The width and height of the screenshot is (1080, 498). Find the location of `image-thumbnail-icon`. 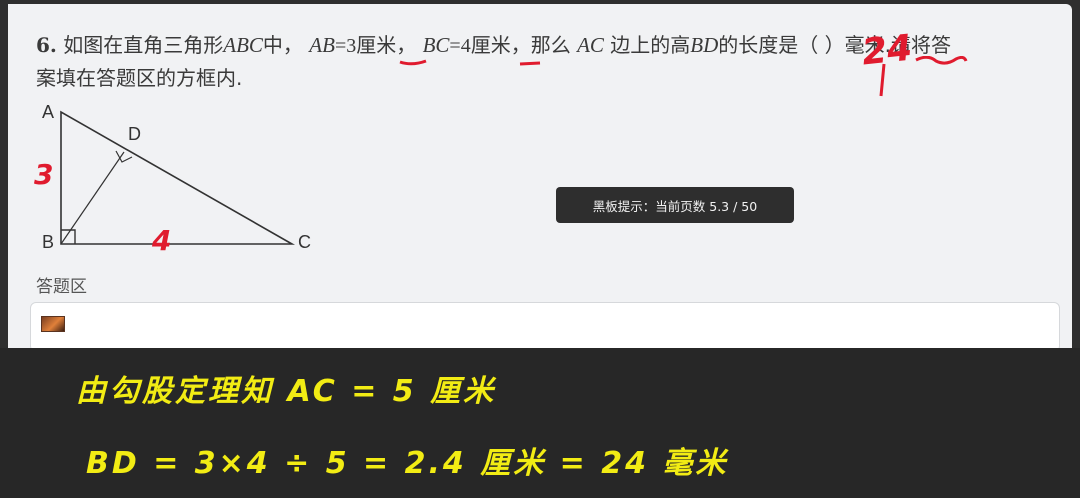

image-thumbnail-icon is located at coordinates (53, 324).